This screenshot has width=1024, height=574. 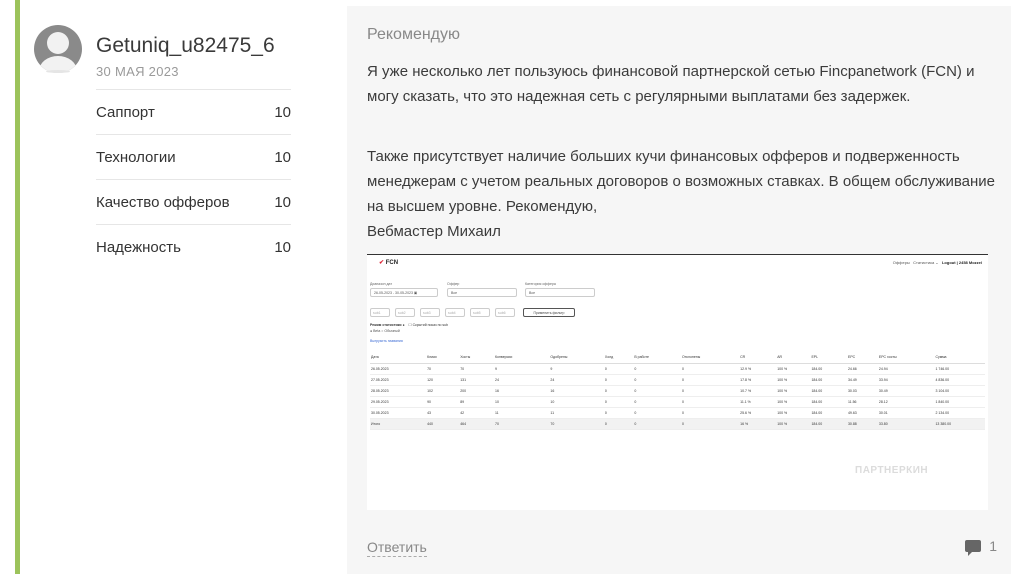 What do you see at coordinates (398, 424) in the screenshot?
I see `table-cell: Итого` at bounding box center [398, 424].